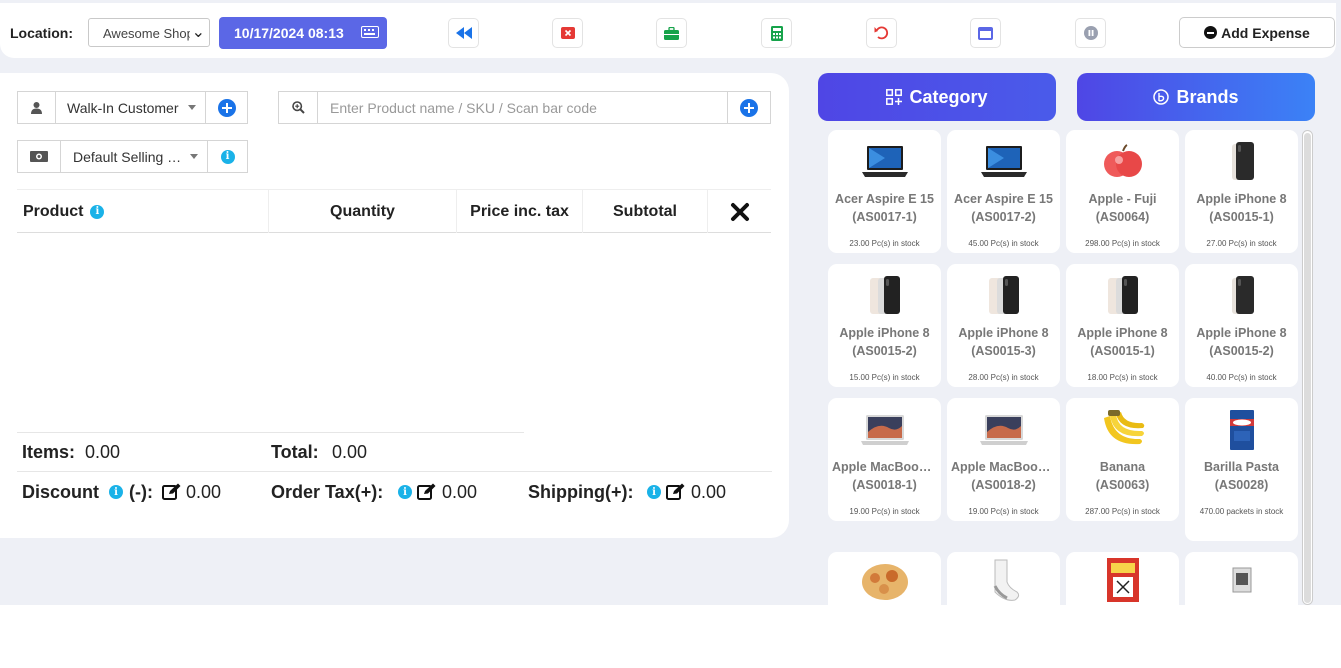 Image resolution: width=1341 pixels, height=668 pixels. What do you see at coordinates (298, 107) in the screenshot?
I see `search-plus-icon` at bounding box center [298, 107].